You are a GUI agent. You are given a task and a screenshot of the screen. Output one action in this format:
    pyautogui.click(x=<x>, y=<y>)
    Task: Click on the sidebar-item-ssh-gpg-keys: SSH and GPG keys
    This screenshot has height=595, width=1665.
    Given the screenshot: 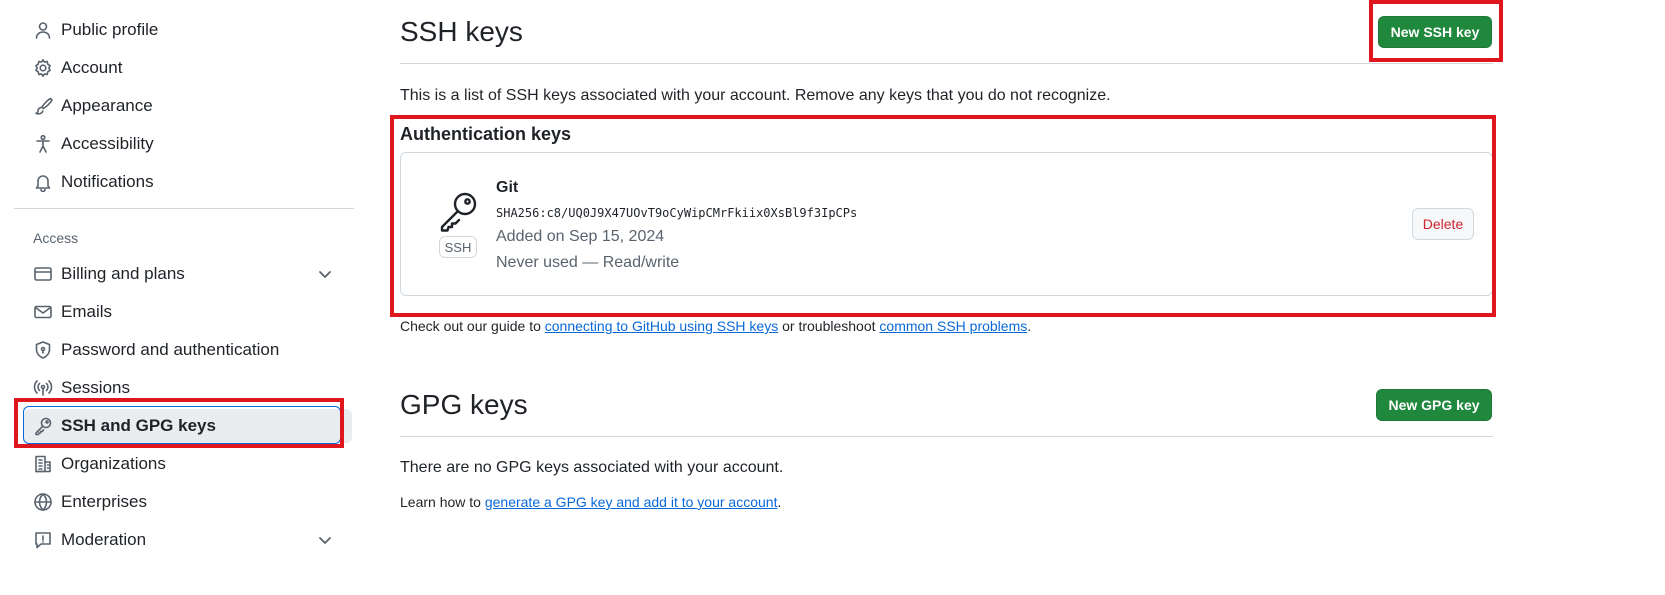 What is the action you would take?
    pyautogui.click(x=188, y=426)
    